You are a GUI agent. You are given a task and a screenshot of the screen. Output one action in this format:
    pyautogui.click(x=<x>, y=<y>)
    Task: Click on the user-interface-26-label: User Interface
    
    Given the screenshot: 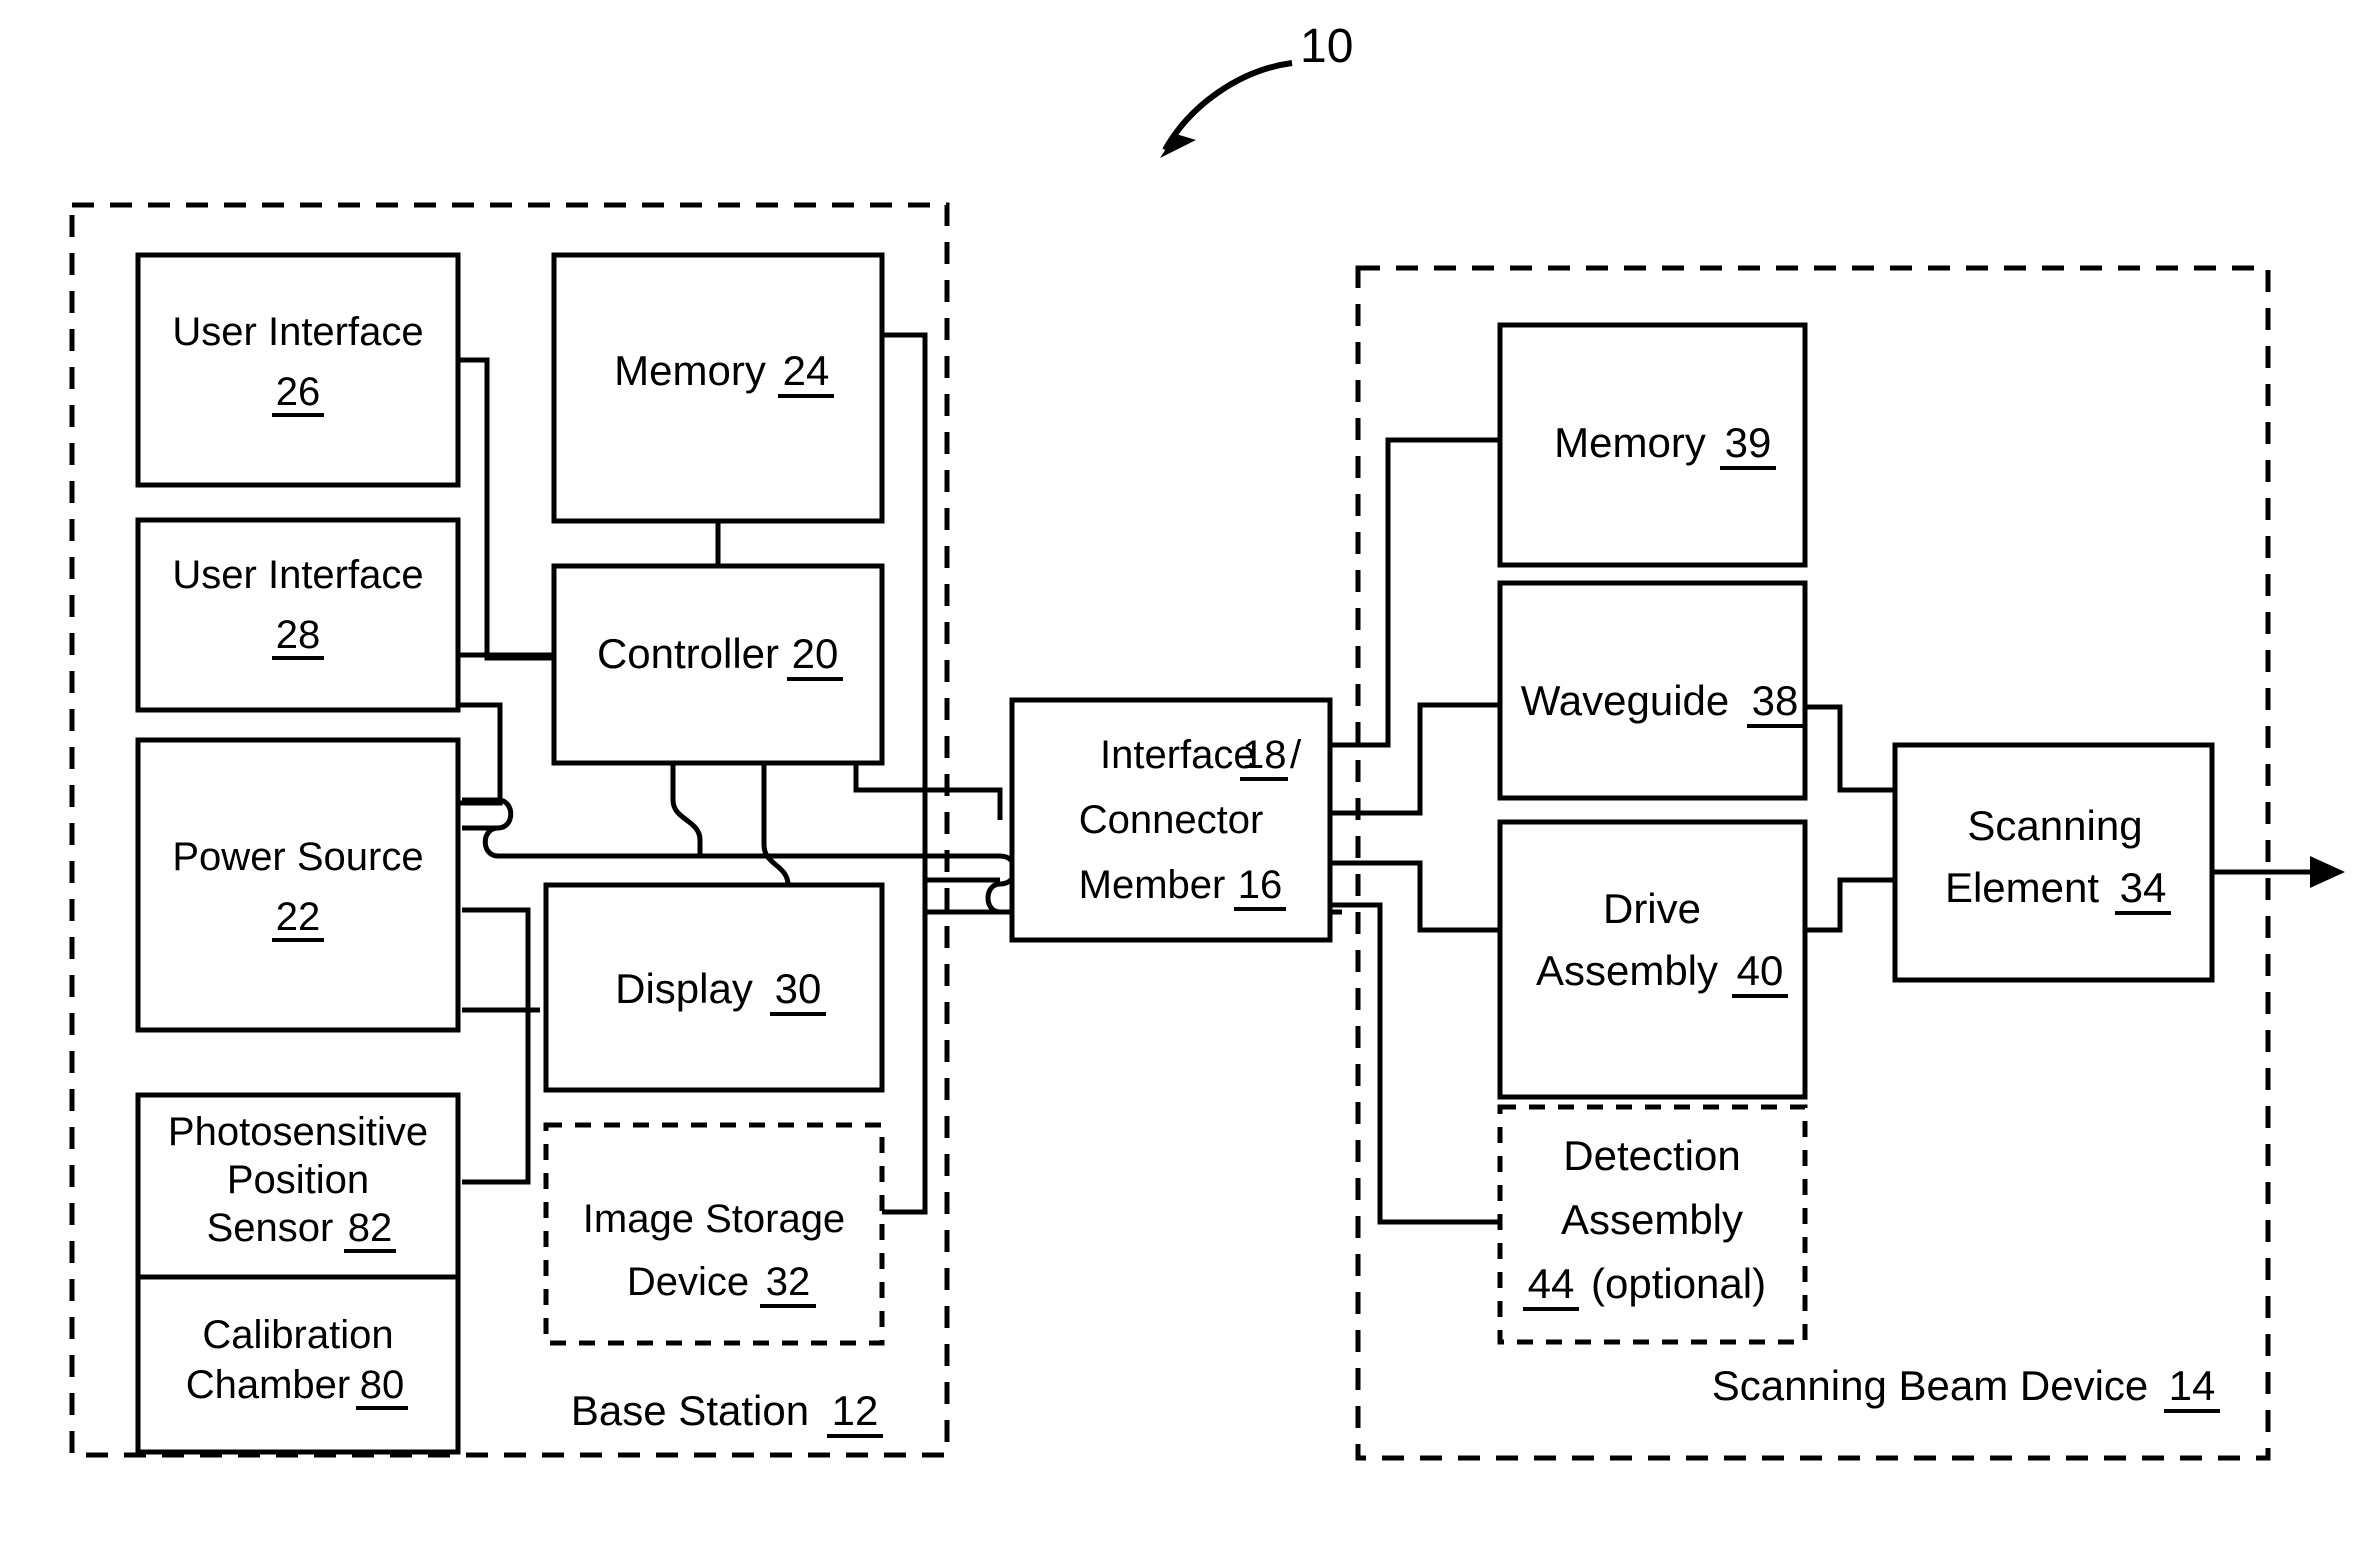 What is the action you would take?
    pyautogui.click(x=297, y=332)
    